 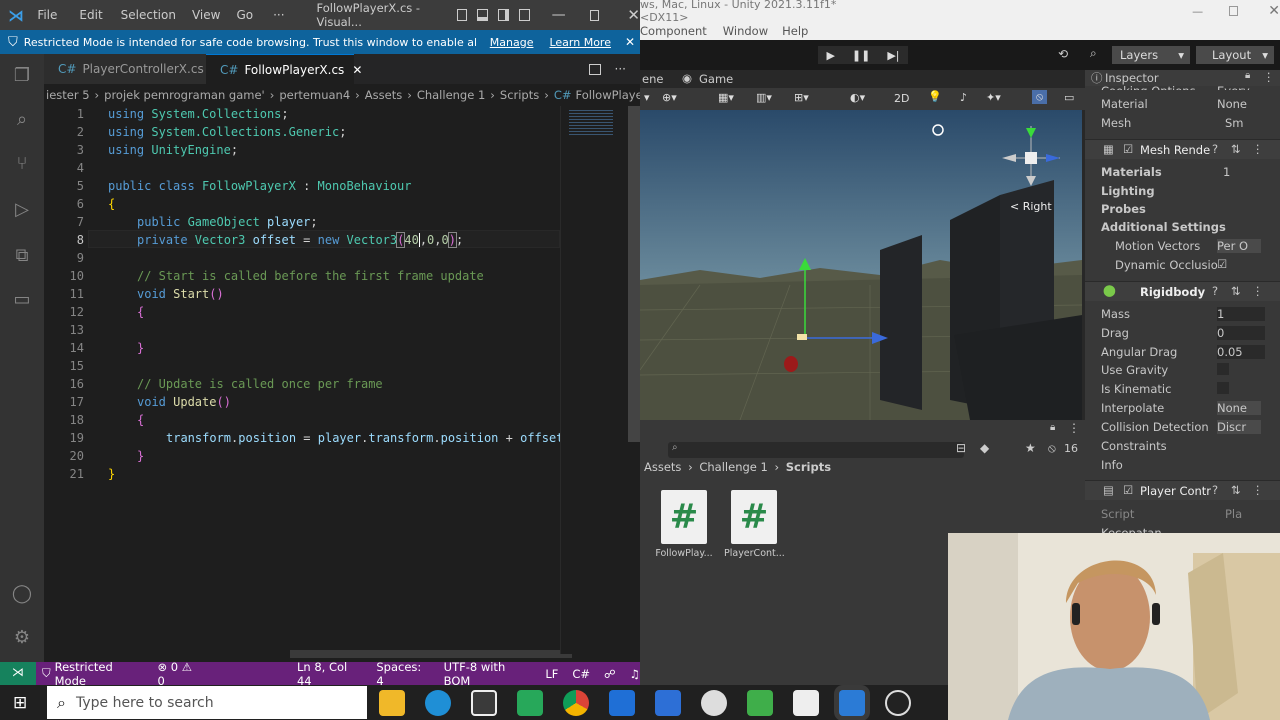 I want to click on scene-view: < Right, so click(x=861, y=265).